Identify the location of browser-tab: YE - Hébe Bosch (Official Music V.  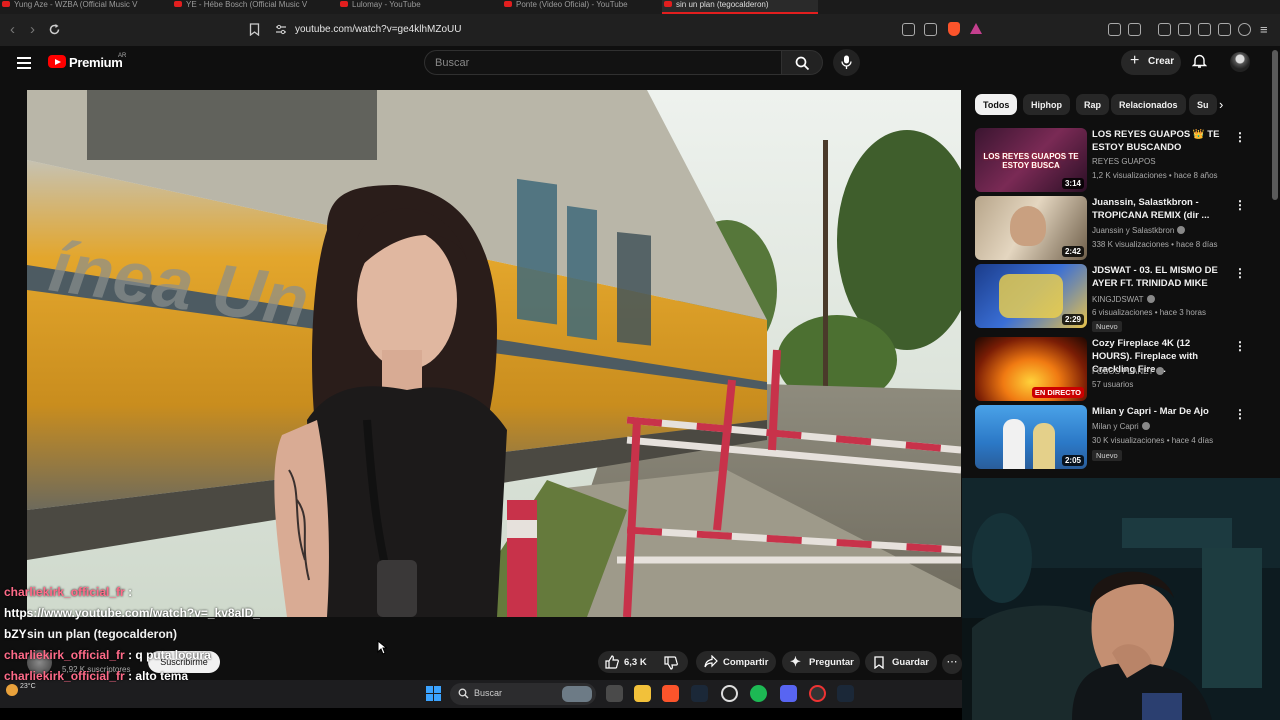
(252, 7).